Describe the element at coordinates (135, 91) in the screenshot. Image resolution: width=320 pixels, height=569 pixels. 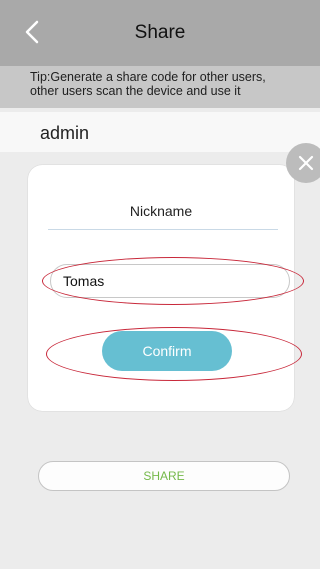
I see `tip-line-2: other users scan the device and use it` at that location.